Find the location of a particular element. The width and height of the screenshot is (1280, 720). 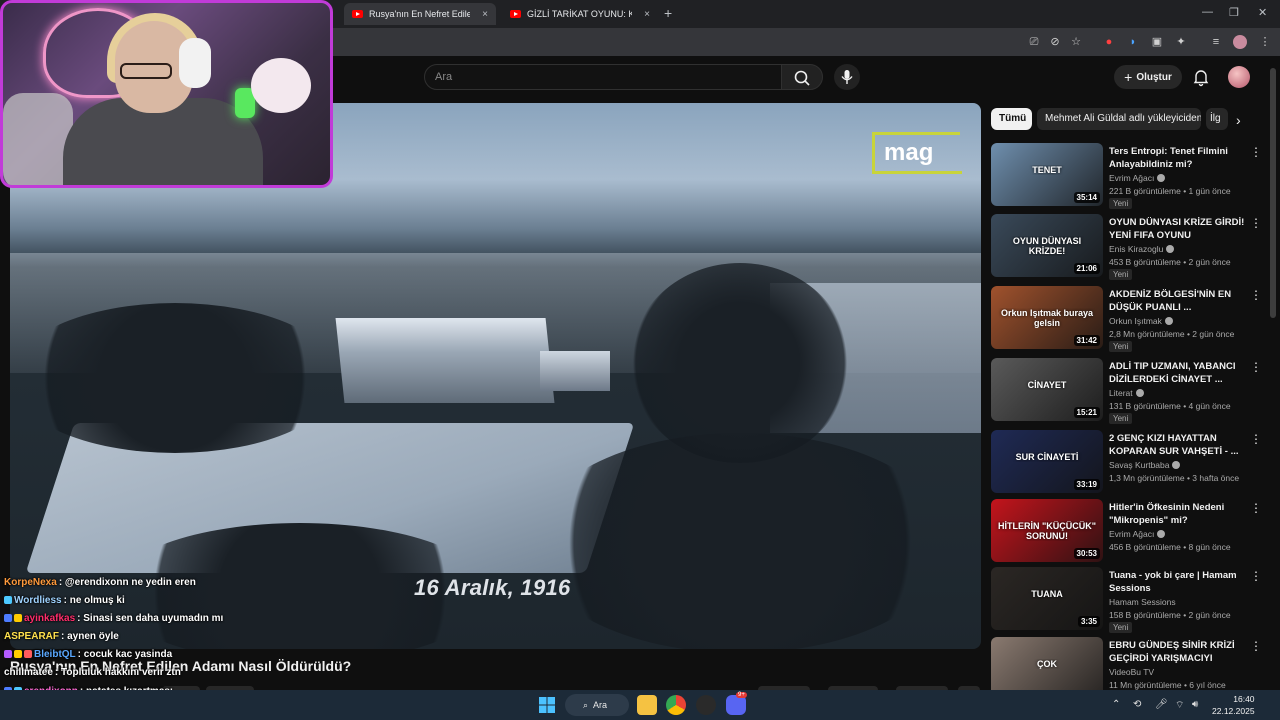

search-button is located at coordinates (802, 77).